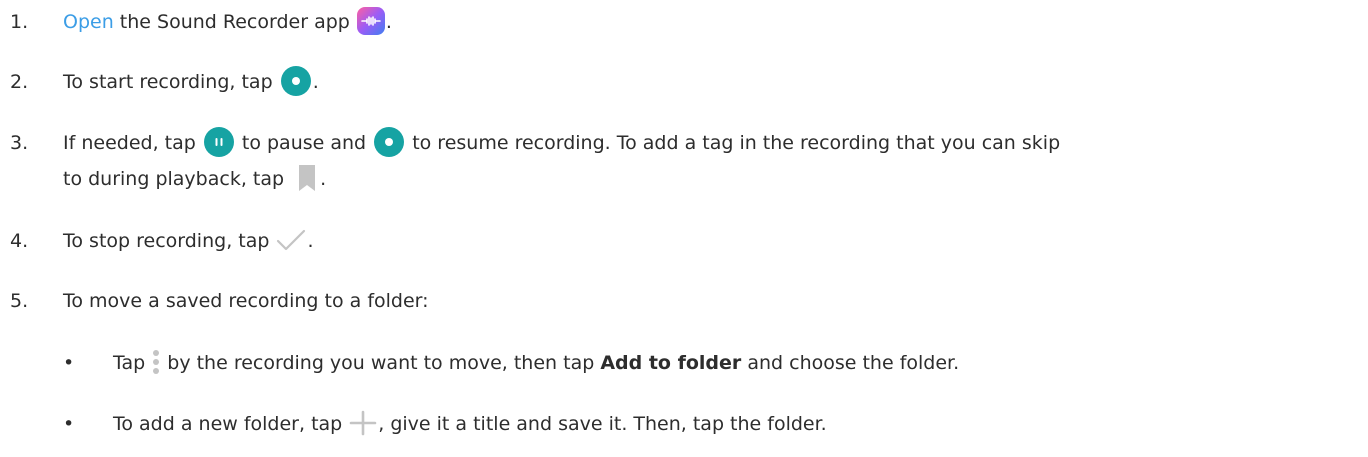  Describe the element at coordinates (705, 22) in the screenshot. I see `step-text: Open the Sound Recorder app .` at that location.